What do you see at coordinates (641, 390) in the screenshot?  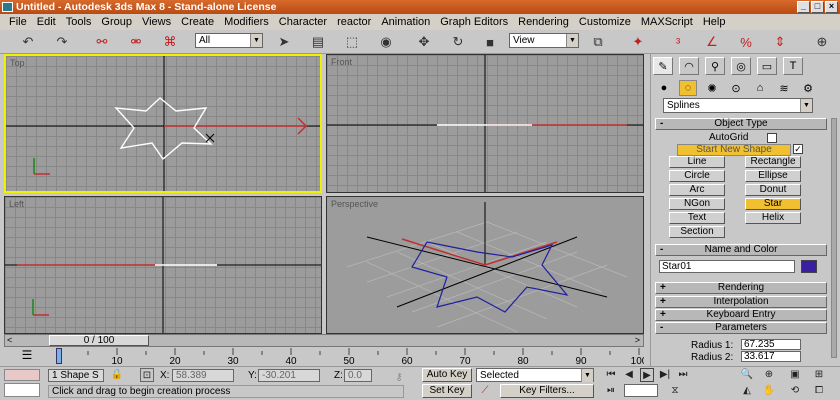 I see `current-frame-field` at bounding box center [641, 390].